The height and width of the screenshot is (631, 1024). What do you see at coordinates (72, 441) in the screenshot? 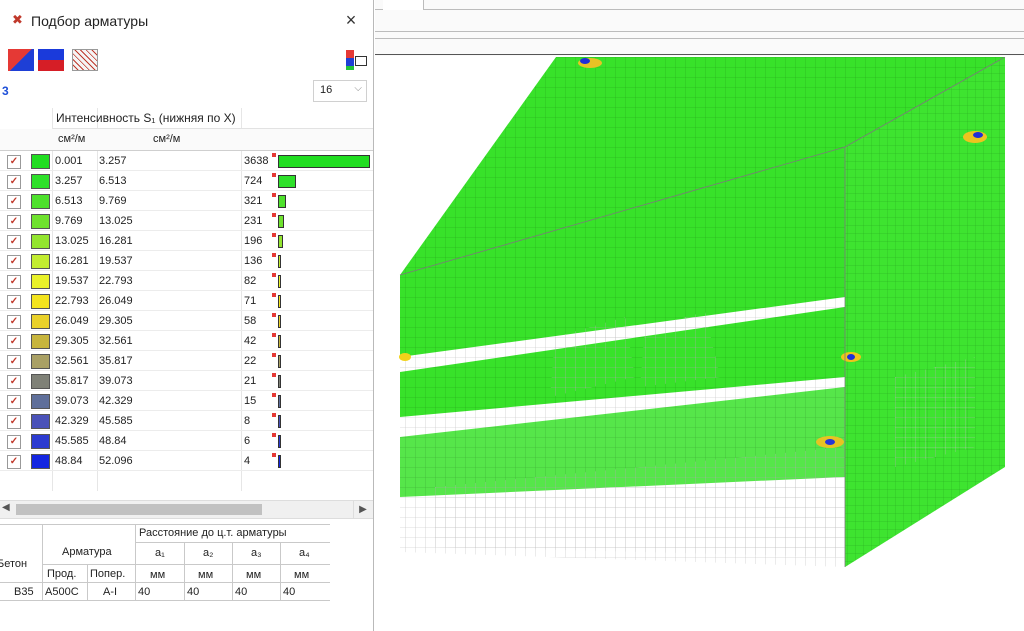
I see `range-from: 45.585` at bounding box center [72, 441].